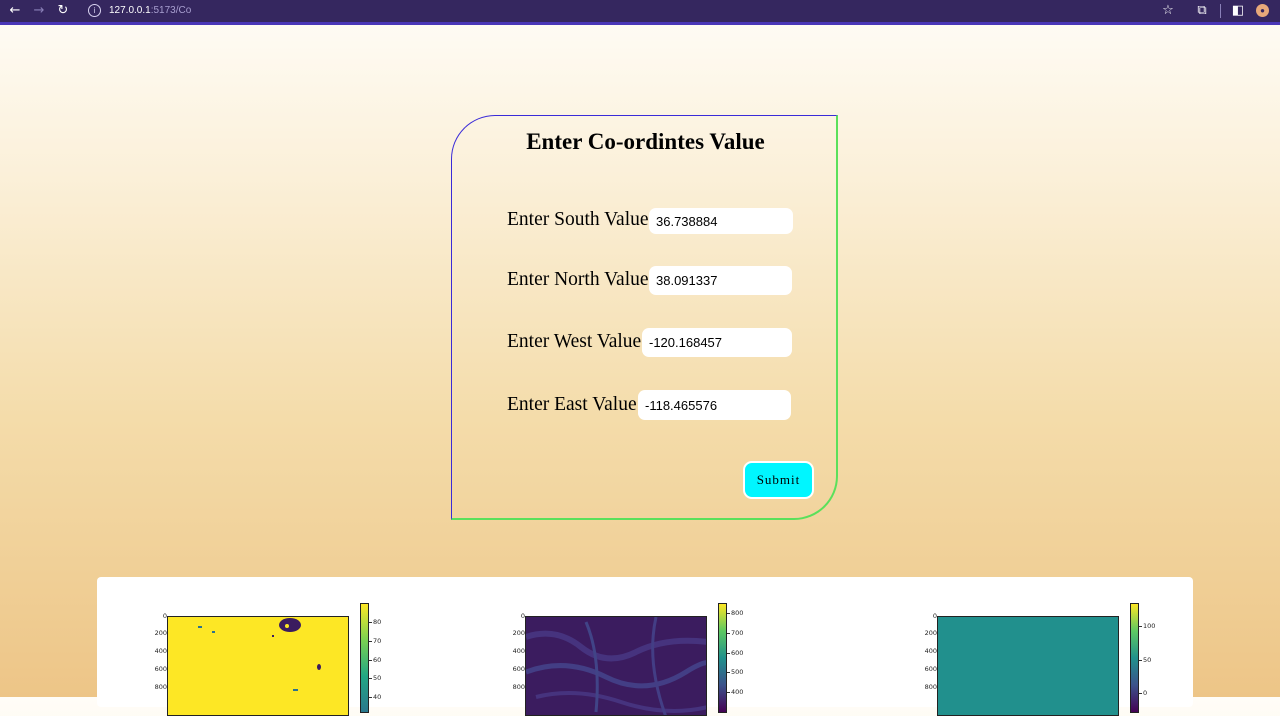 Image resolution: width=1280 pixels, height=716 pixels. I want to click on colorbar-tick: 70, so click(375, 641).